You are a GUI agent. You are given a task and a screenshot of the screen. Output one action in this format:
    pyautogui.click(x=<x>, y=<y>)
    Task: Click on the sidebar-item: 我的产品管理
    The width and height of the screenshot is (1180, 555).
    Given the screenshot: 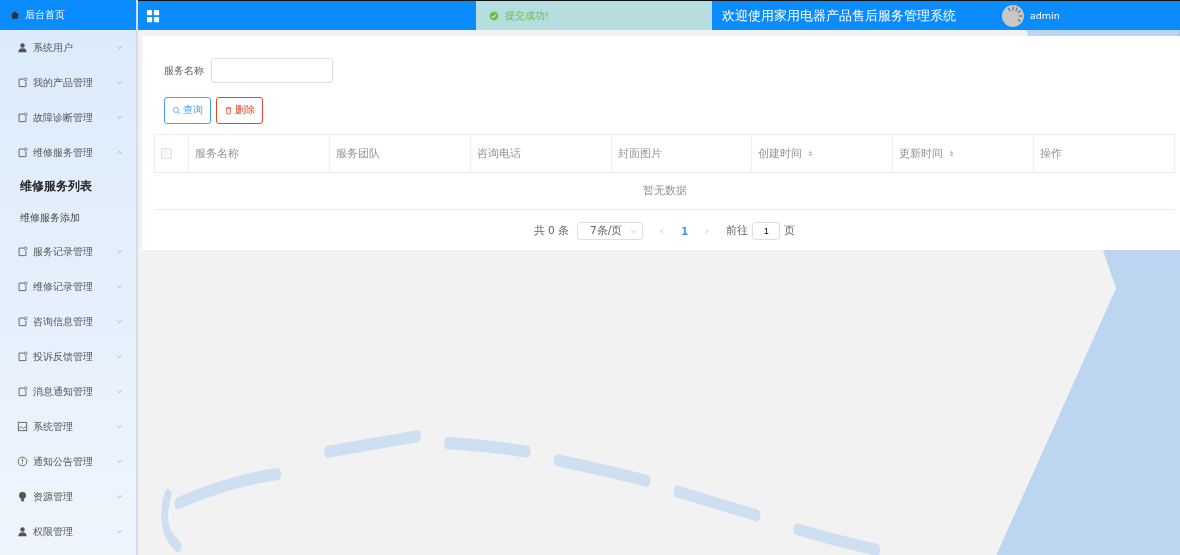 What is the action you would take?
    pyautogui.click(x=68, y=82)
    